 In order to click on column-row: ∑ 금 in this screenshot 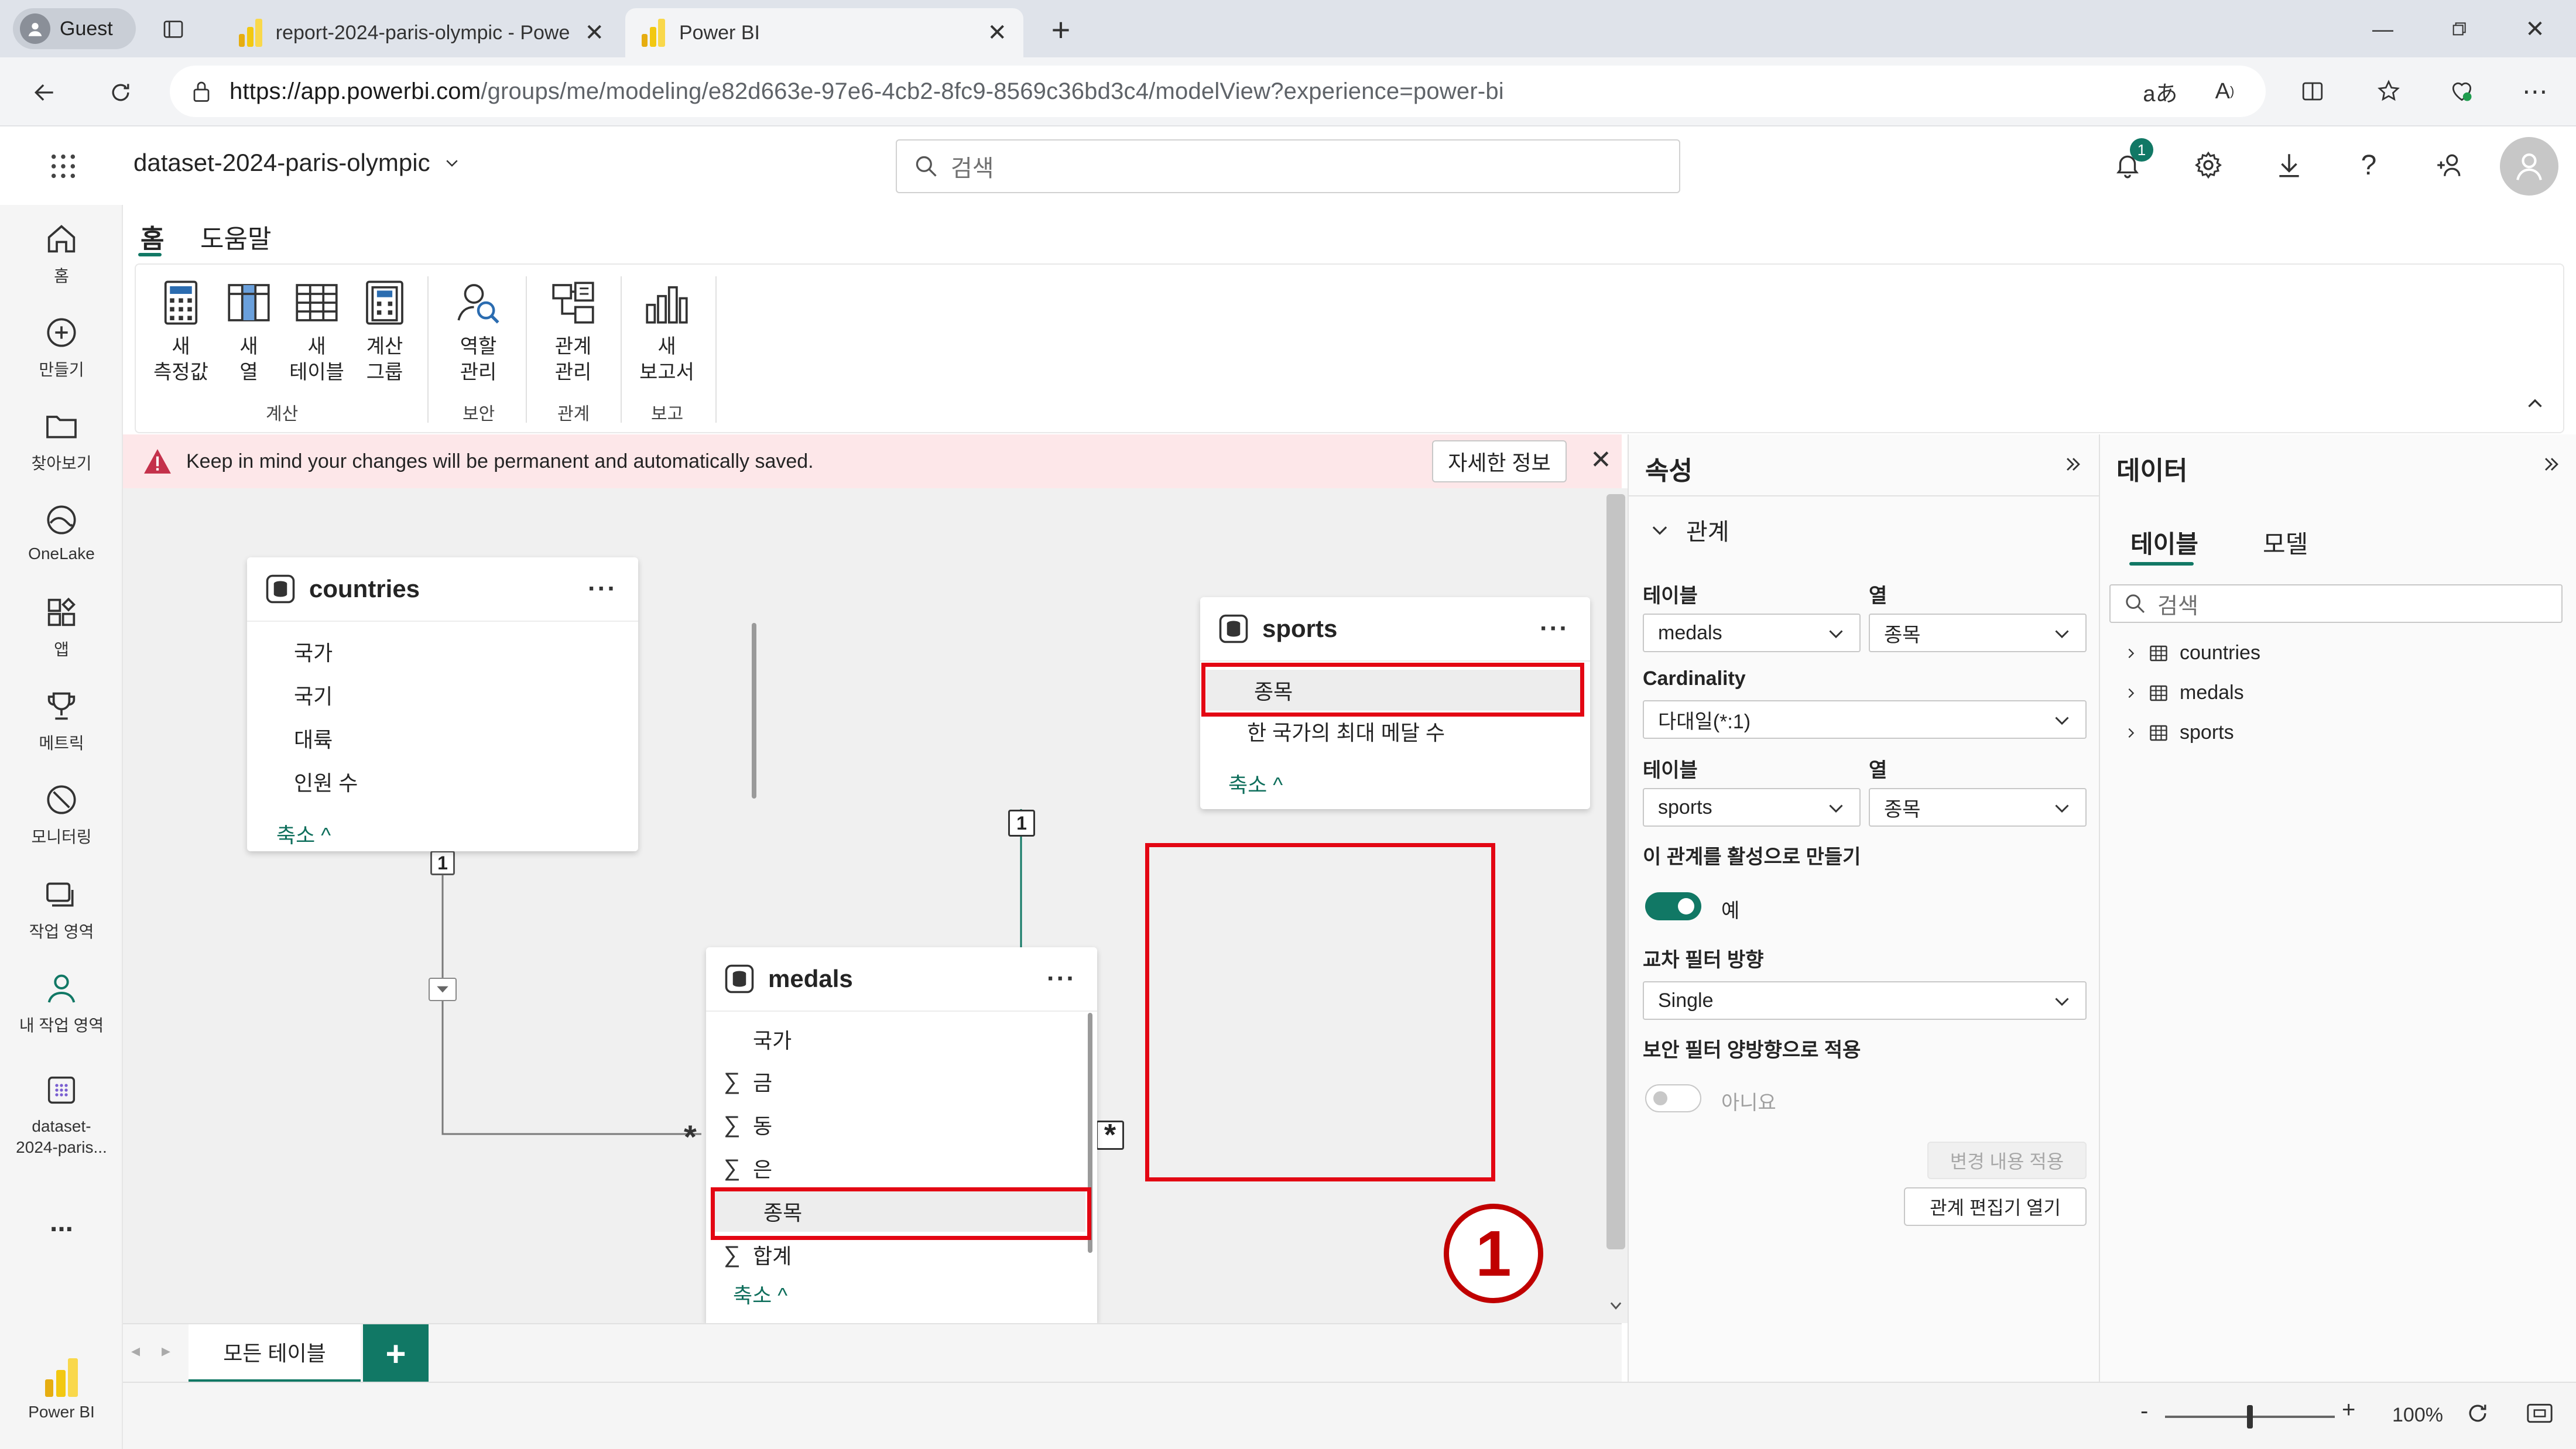, I will do `click(748, 1081)`.